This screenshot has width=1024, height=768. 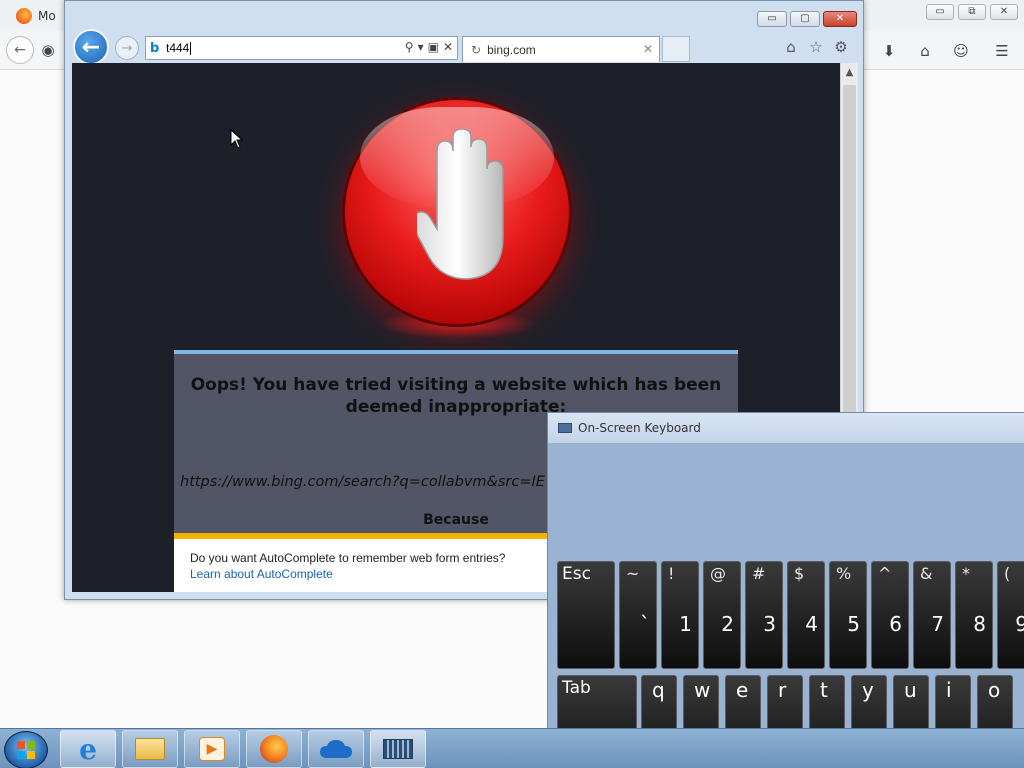 I want to click on ie-back-button: ←, so click(x=91, y=47).